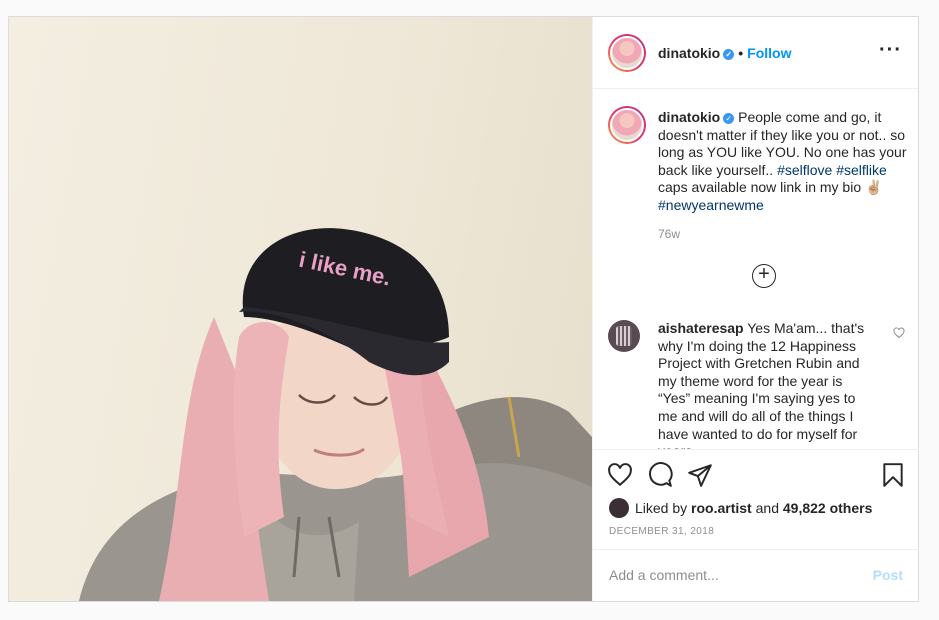  Describe the element at coordinates (663, 508) in the screenshot. I see `likes-prefix: Liked by` at that location.